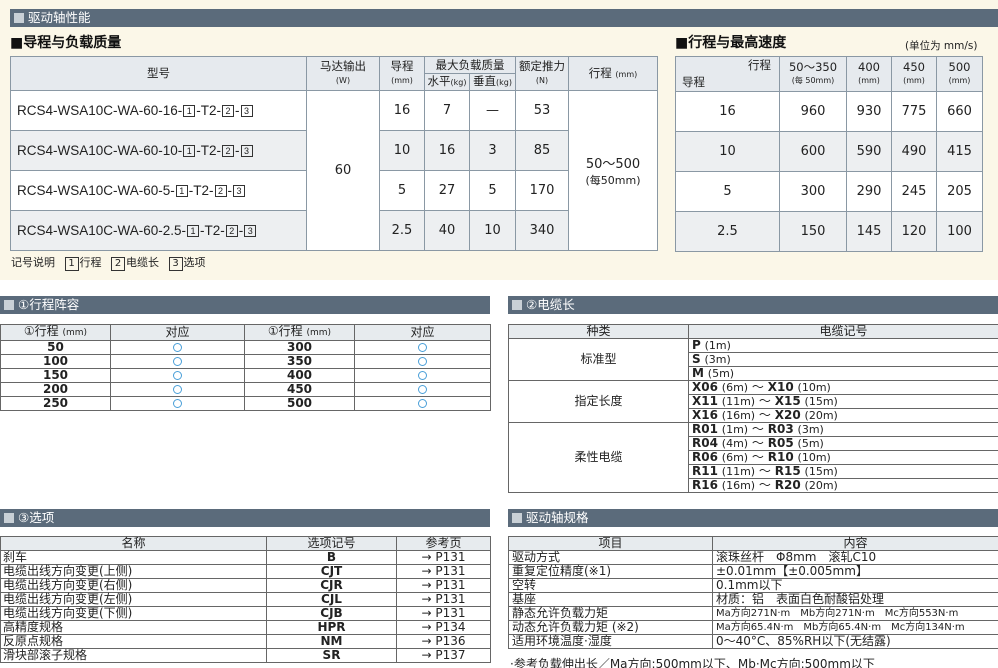  I want to click on table-row: 250 500, so click(245, 403).